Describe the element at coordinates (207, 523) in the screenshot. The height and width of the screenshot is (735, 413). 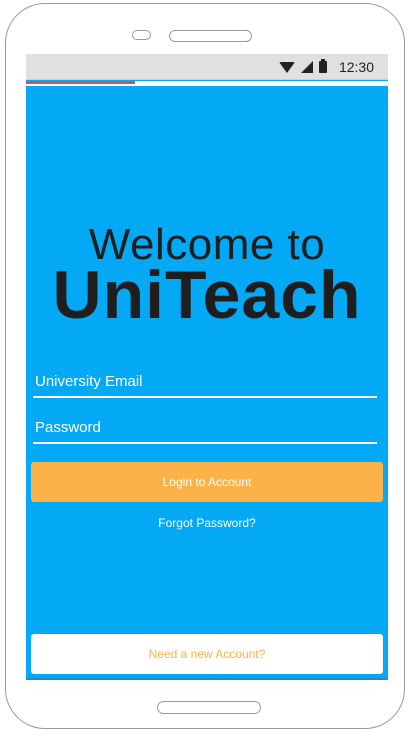
I see `forgot-password-link: Forgot Password?` at that location.